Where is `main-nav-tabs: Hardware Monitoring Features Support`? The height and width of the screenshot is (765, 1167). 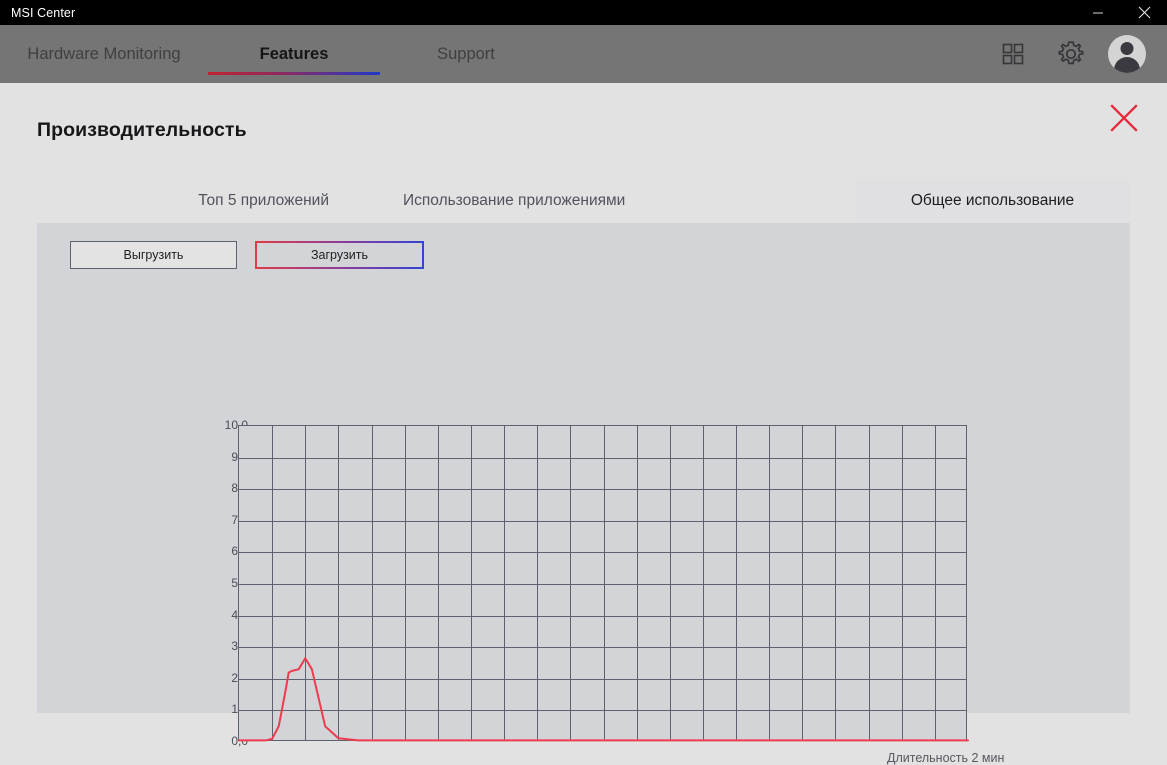 main-nav-tabs: Hardware Monitoring Features Support is located at coordinates (276, 54).